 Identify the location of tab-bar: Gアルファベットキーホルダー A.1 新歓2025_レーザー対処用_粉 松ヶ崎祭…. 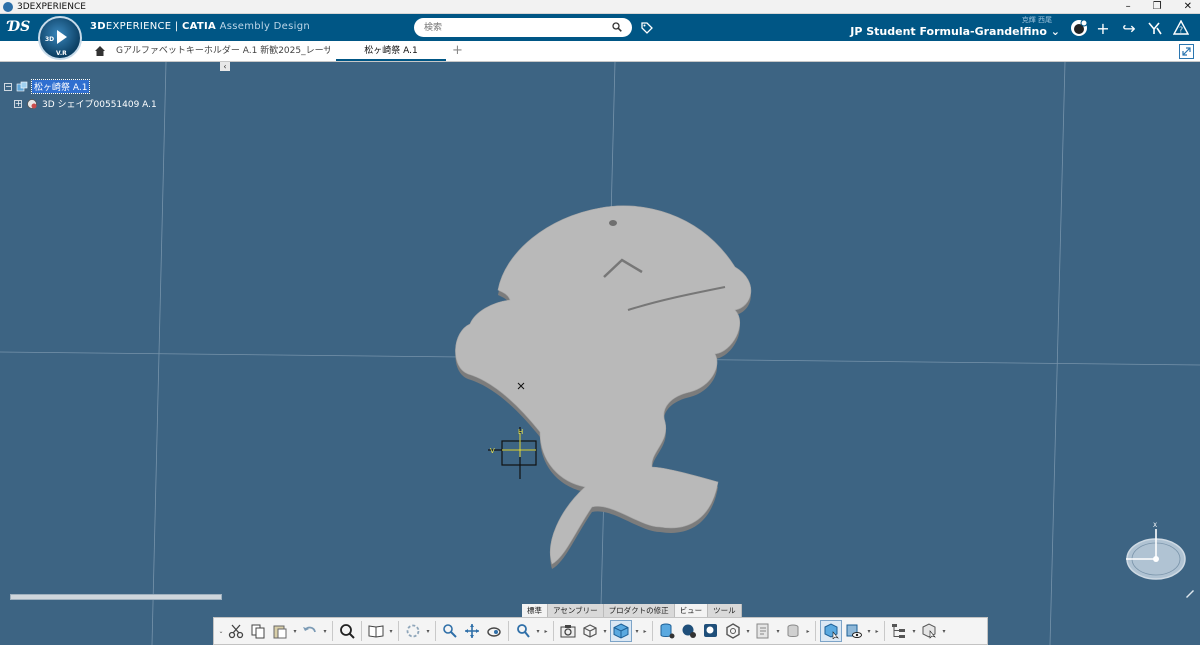
(600, 51).